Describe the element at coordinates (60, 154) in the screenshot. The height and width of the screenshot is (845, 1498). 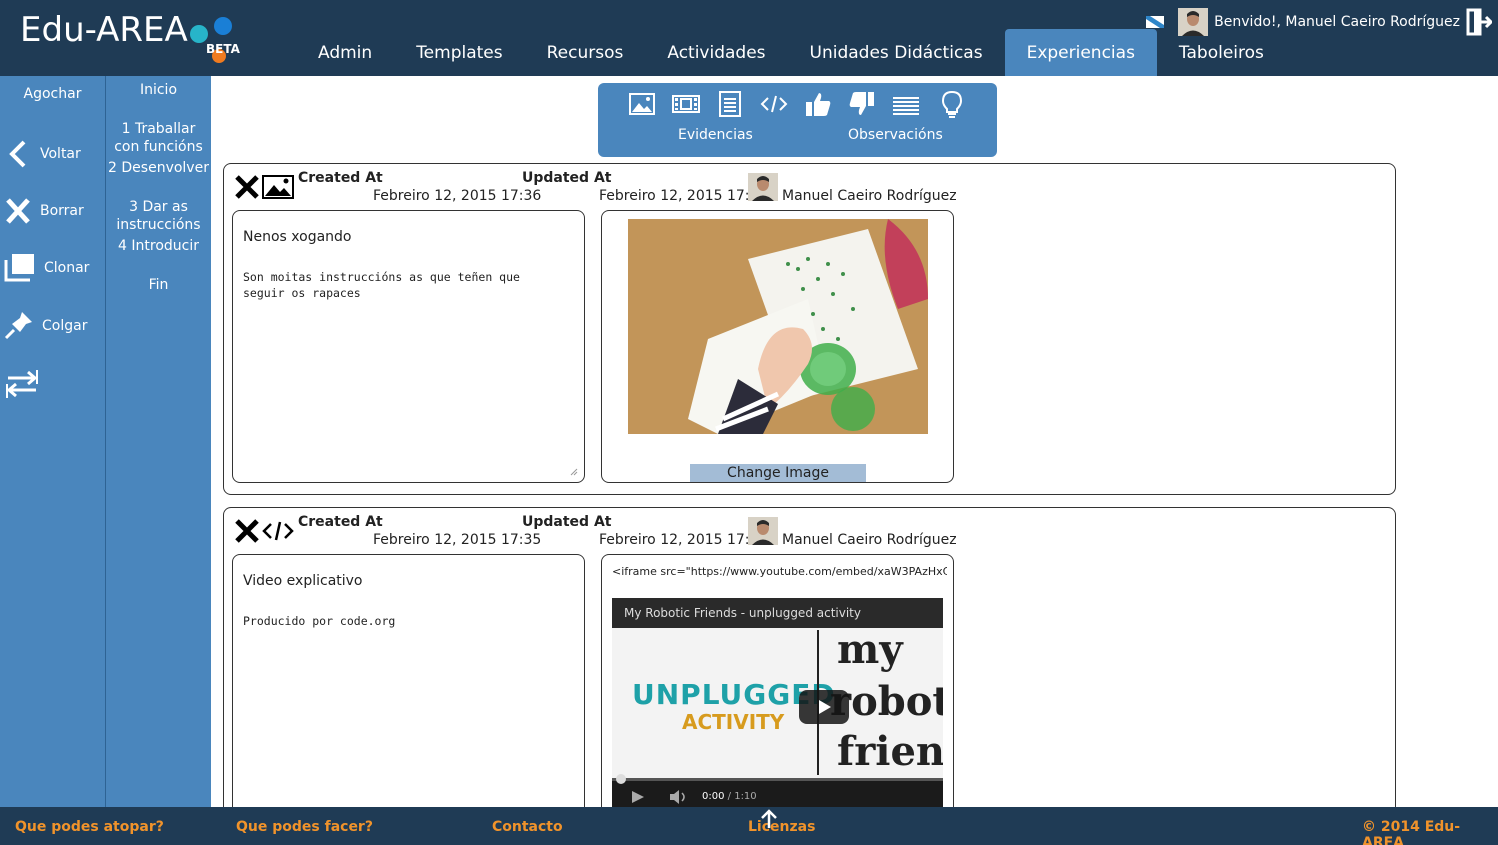
I see `back-label: Voltar` at that location.